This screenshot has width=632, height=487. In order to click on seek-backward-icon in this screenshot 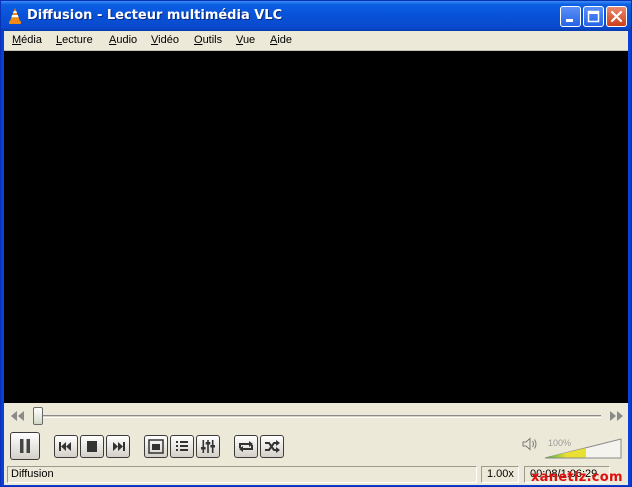, I will do `click(18, 416)`.